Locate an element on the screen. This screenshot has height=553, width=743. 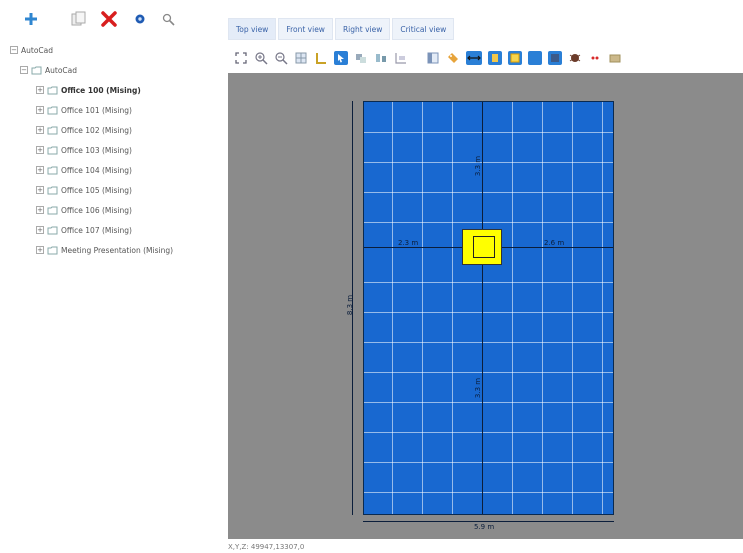
tree-root: − AutoCad is located at coordinates (31, 50).